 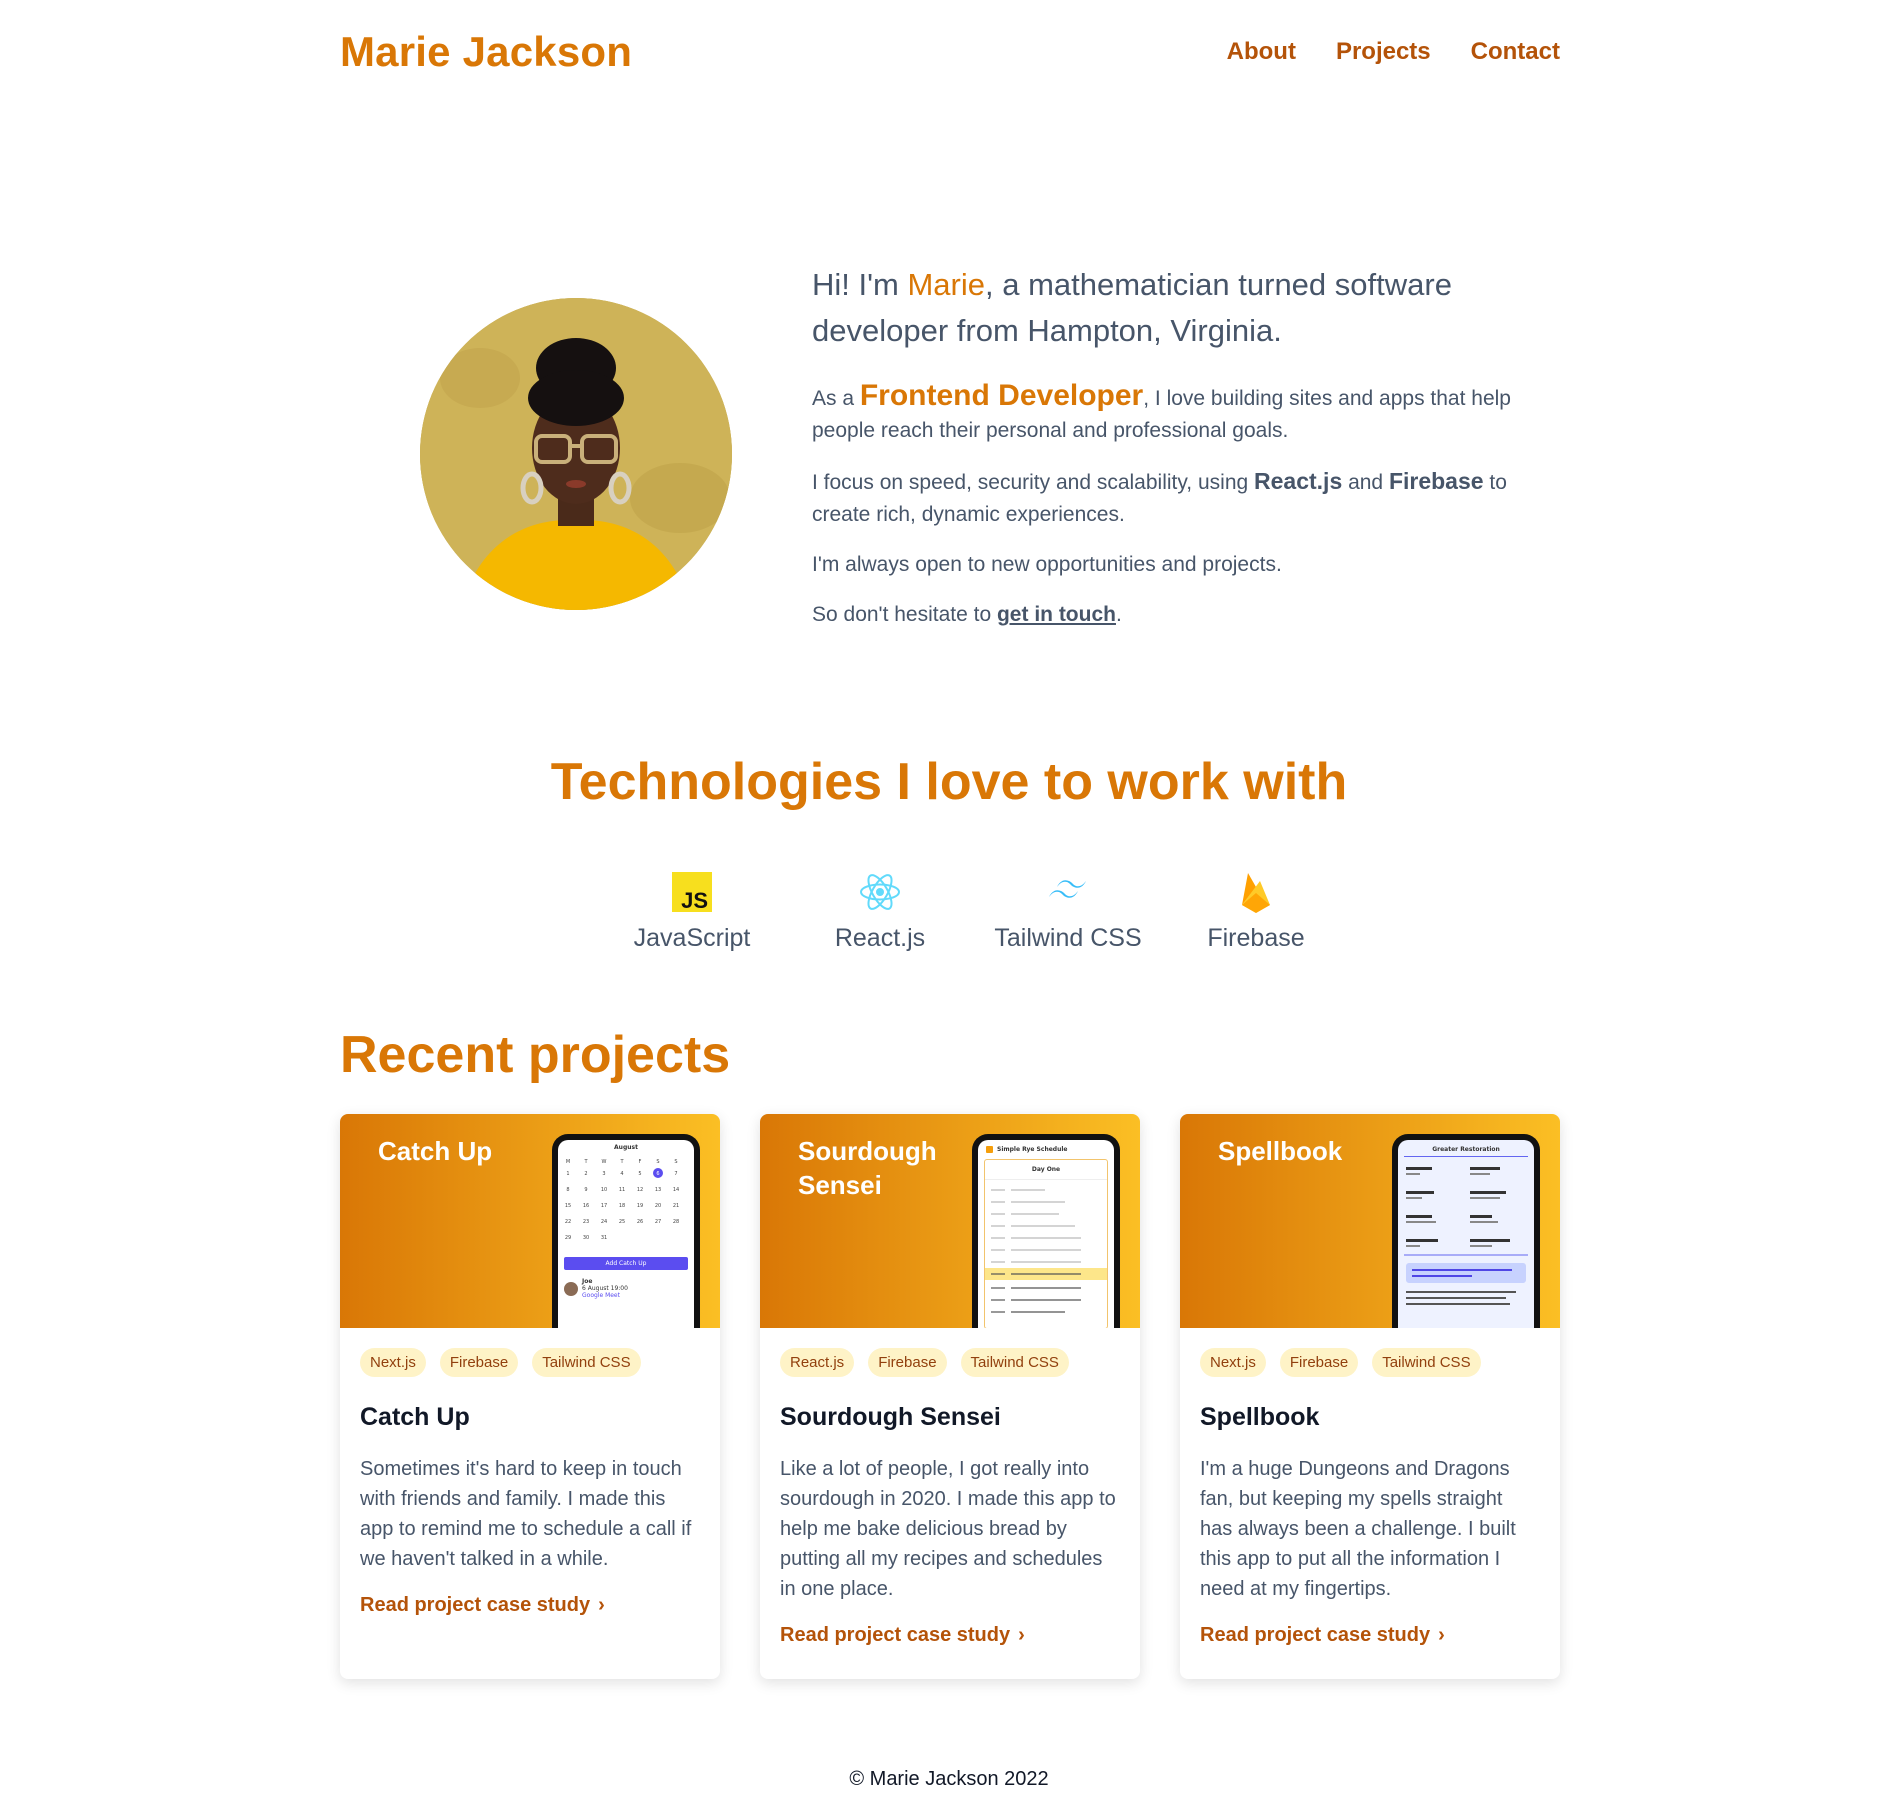 What do you see at coordinates (658, 1206) in the screenshot?
I see `svg-text: 20` at bounding box center [658, 1206].